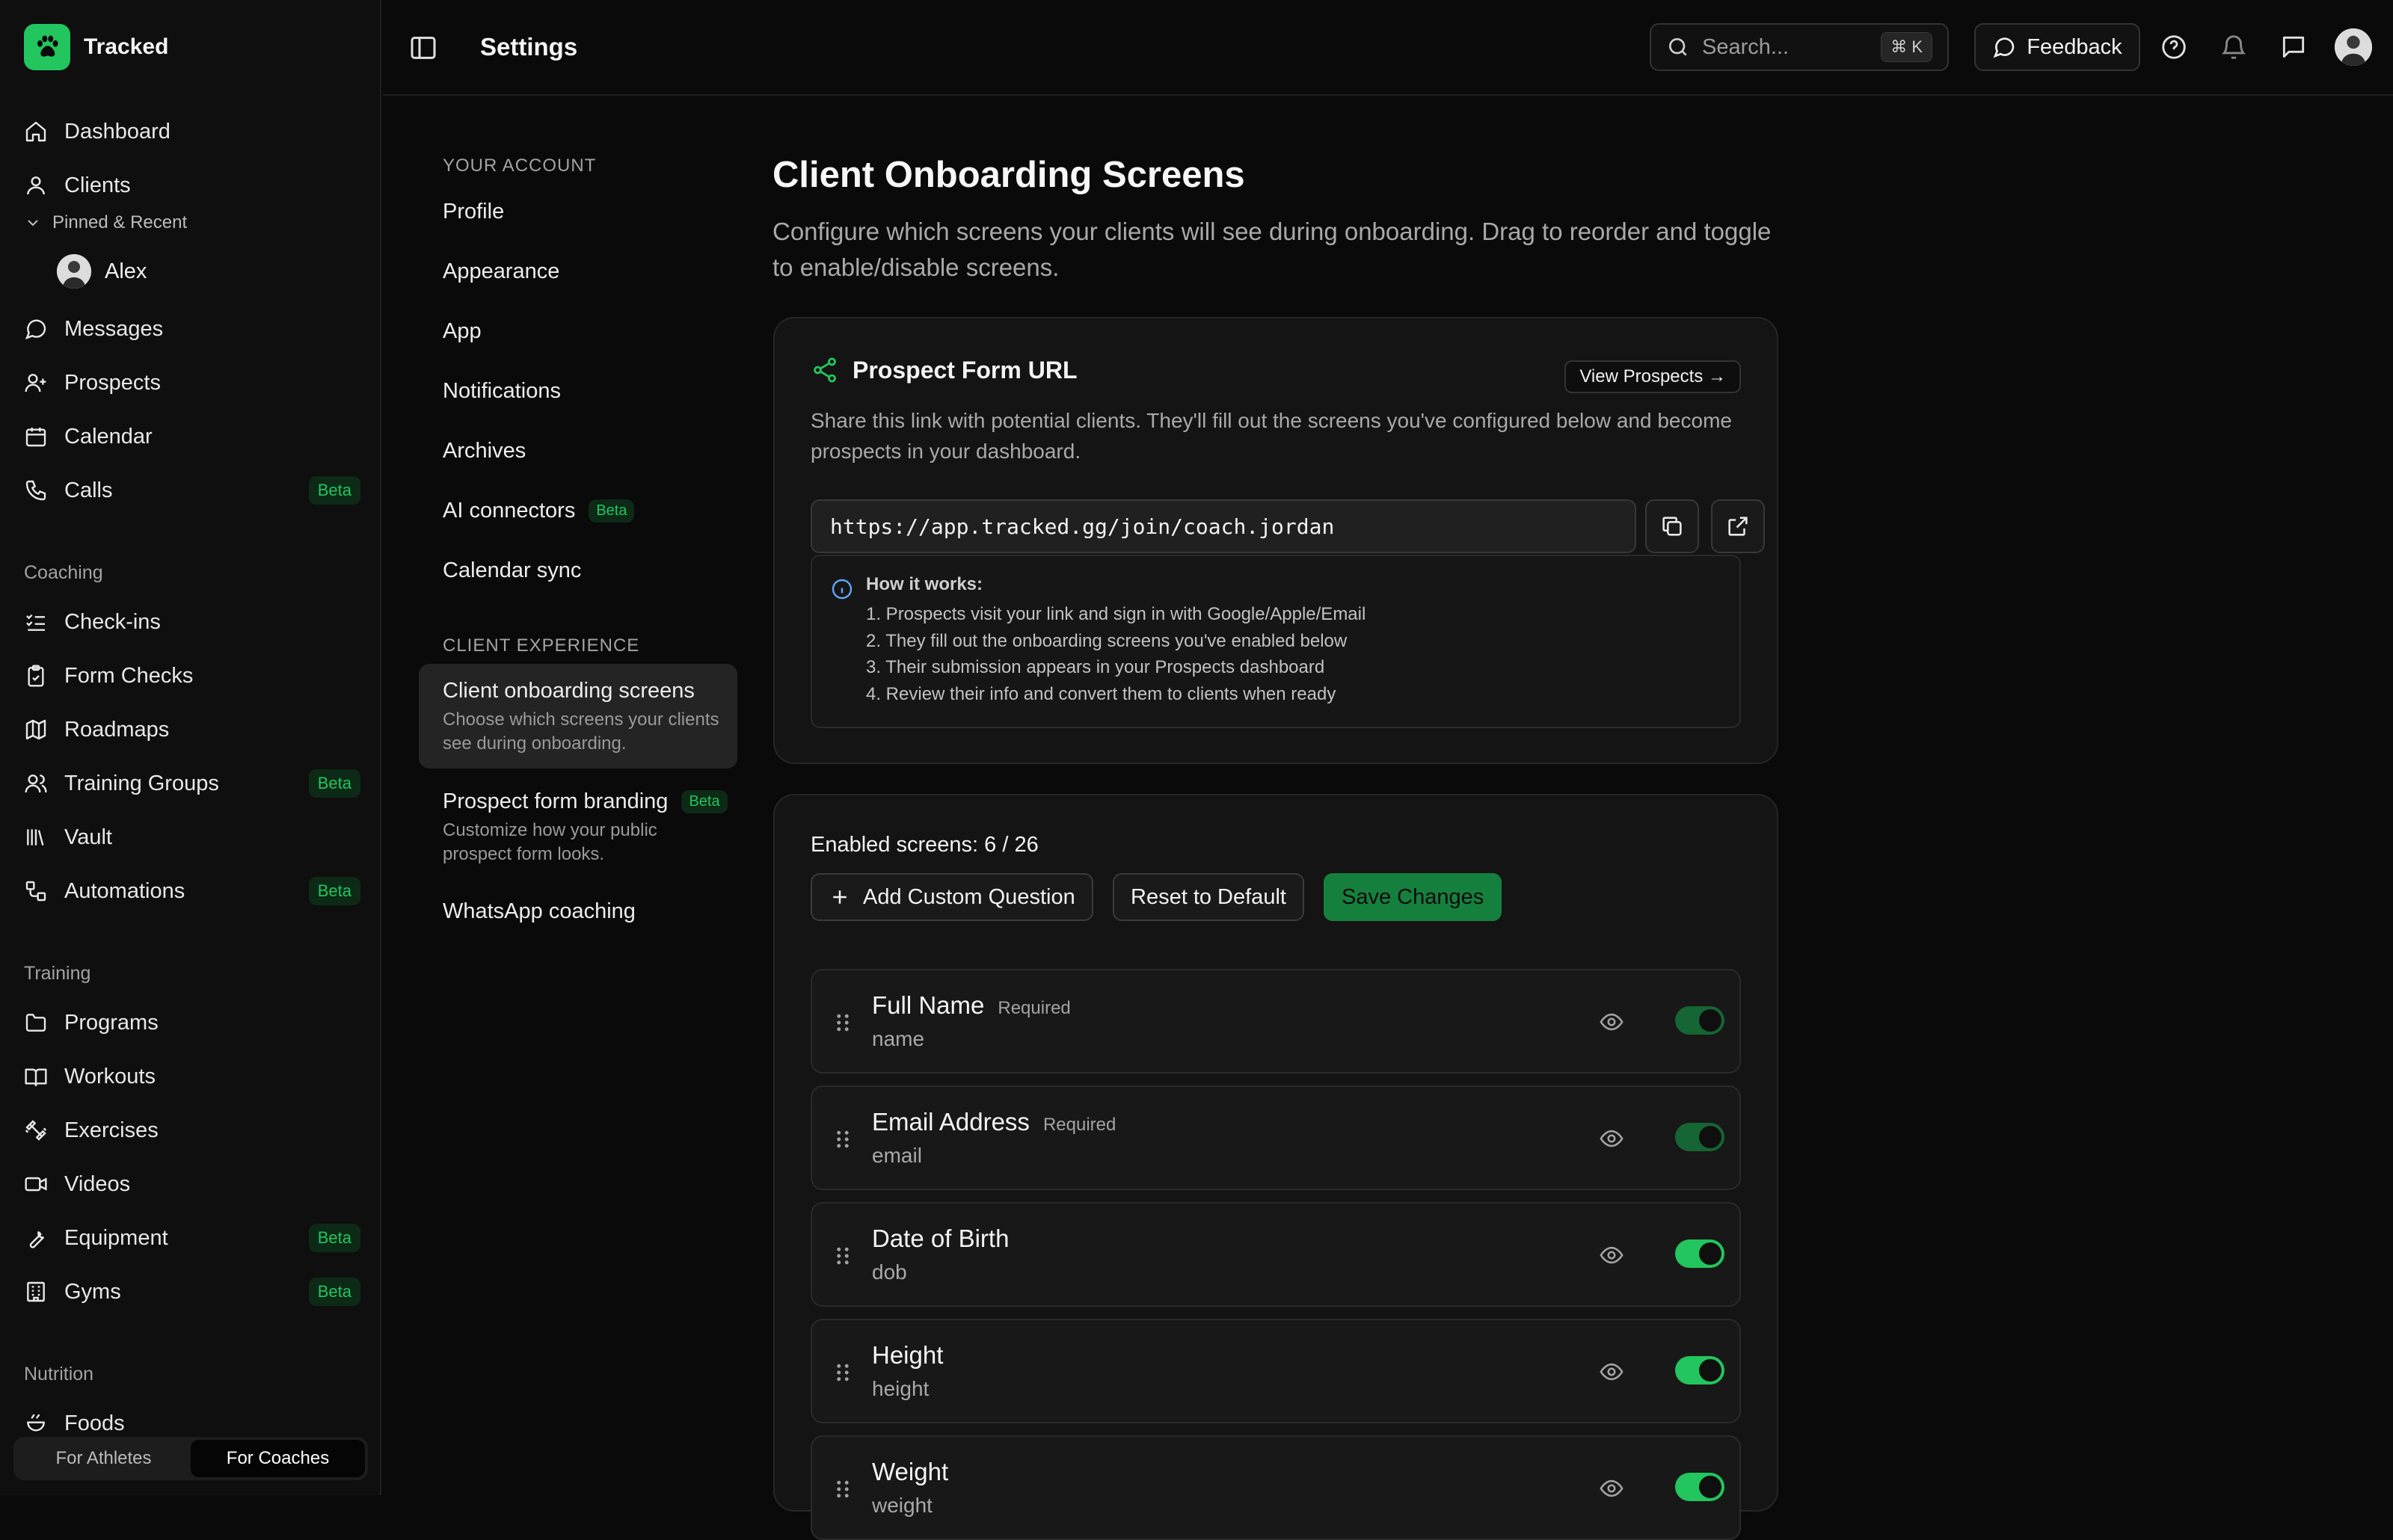  Describe the element at coordinates (2004, 47) in the screenshot. I see `message-icon` at that location.